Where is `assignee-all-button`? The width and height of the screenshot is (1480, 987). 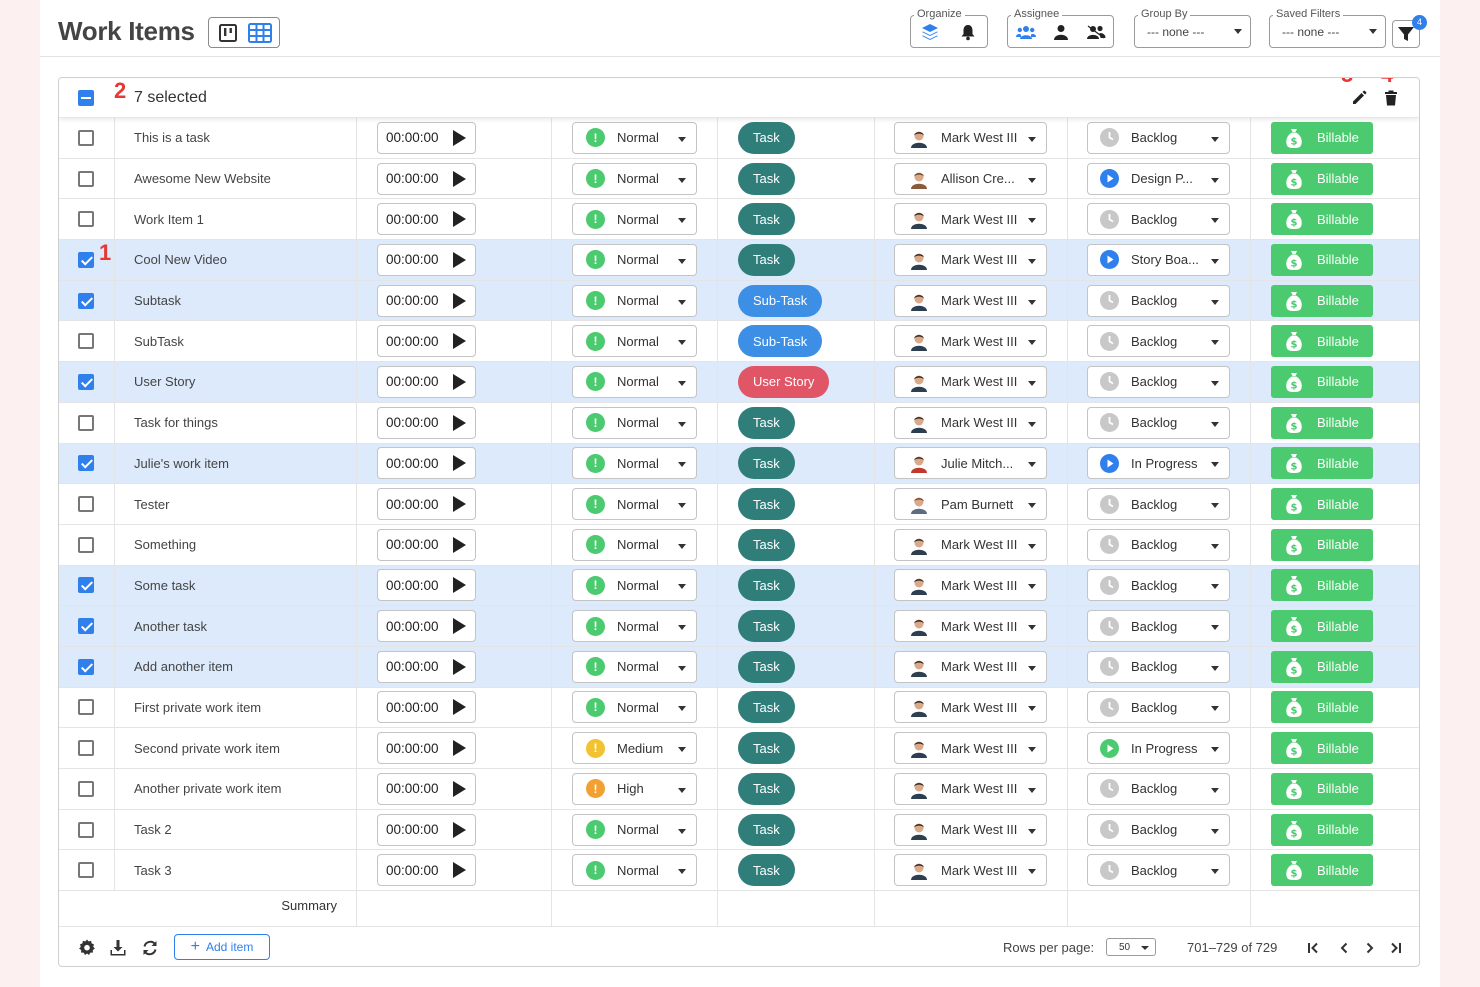 assignee-all-button is located at coordinates (1026, 32).